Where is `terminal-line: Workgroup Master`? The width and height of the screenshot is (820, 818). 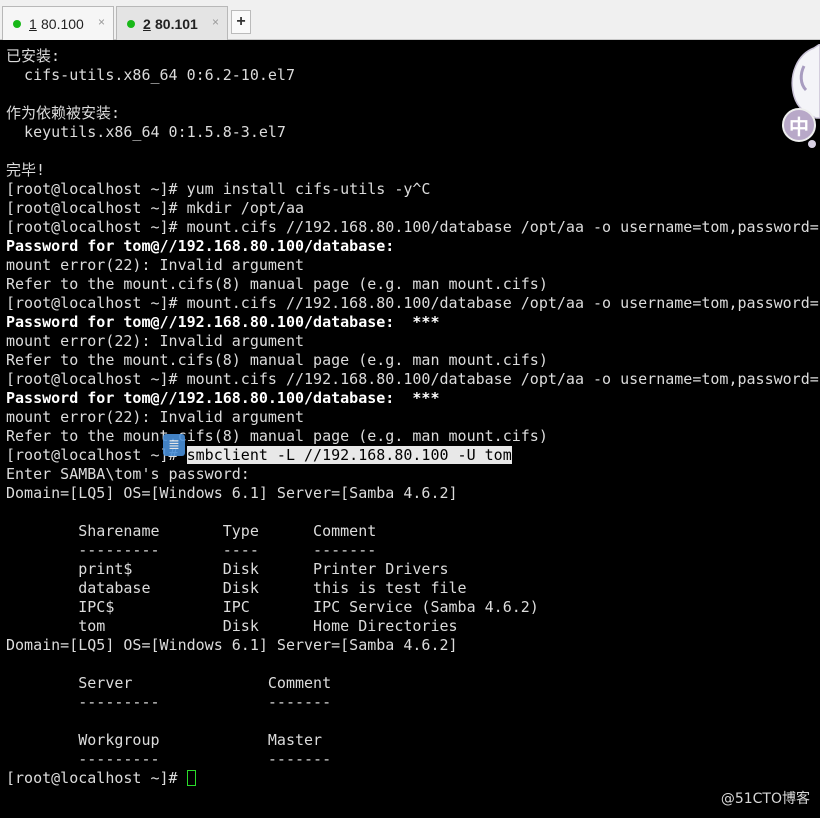
terminal-line: Workgroup Master is located at coordinates (164, 740).